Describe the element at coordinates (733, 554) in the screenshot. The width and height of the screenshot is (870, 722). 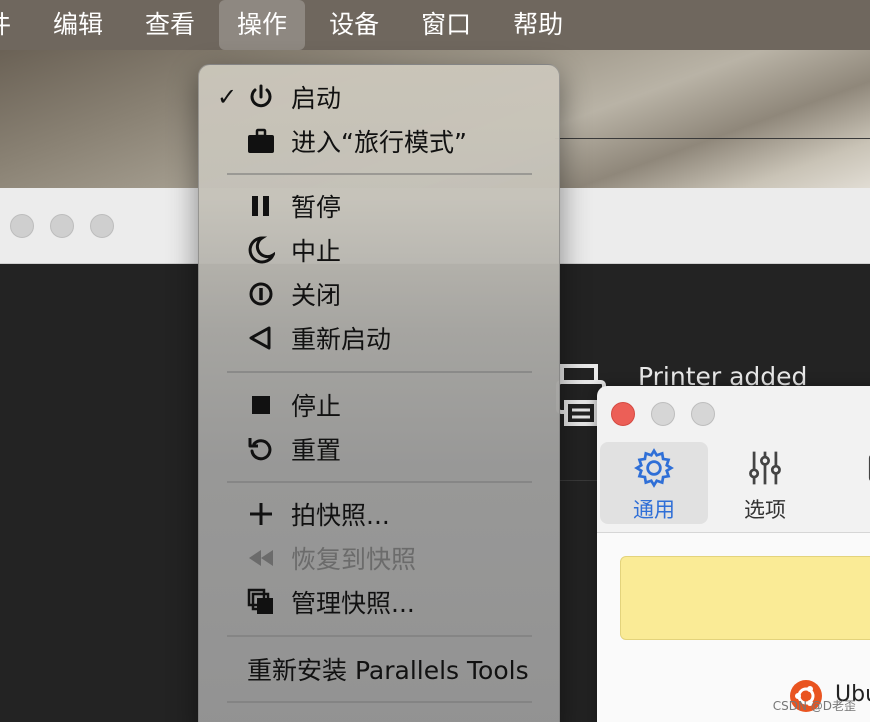
I see `settings-window: 通用 选项 硬 Ubu` at that location.